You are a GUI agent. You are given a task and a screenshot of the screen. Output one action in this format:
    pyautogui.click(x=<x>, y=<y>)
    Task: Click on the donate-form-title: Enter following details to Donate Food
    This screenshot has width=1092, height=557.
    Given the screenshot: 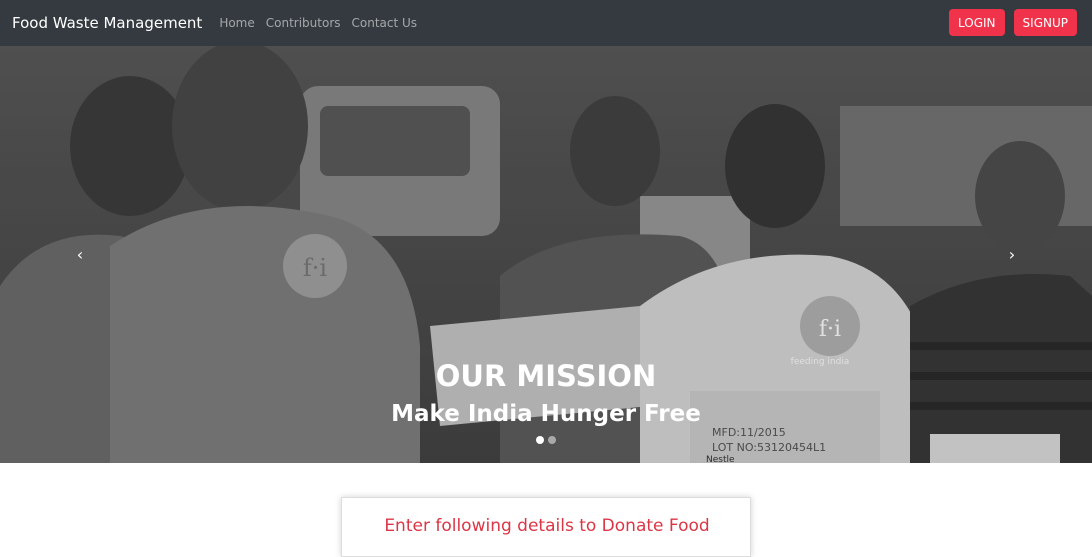 What is the action you would take?
    pyautogui.click(x=547, y=526)
    